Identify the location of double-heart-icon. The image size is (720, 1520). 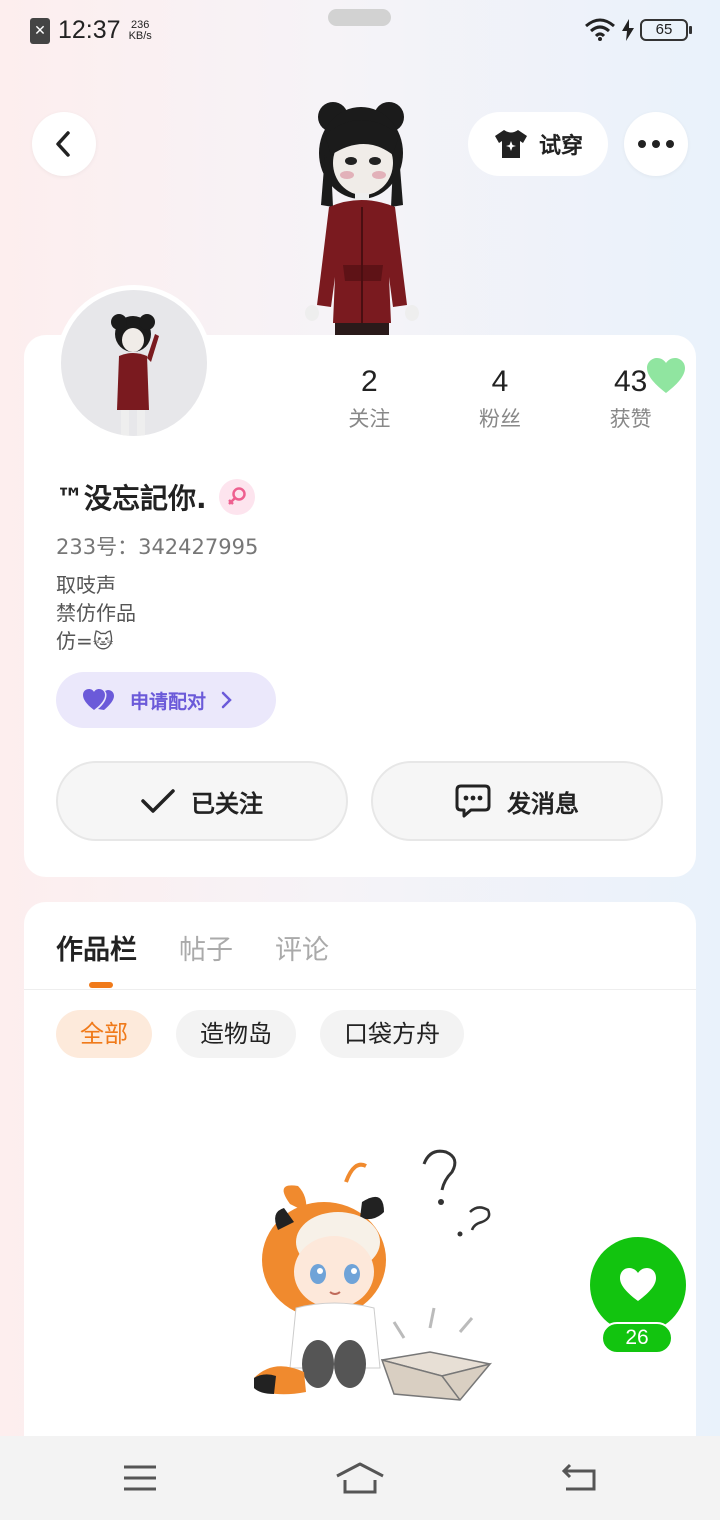
(98, 699).